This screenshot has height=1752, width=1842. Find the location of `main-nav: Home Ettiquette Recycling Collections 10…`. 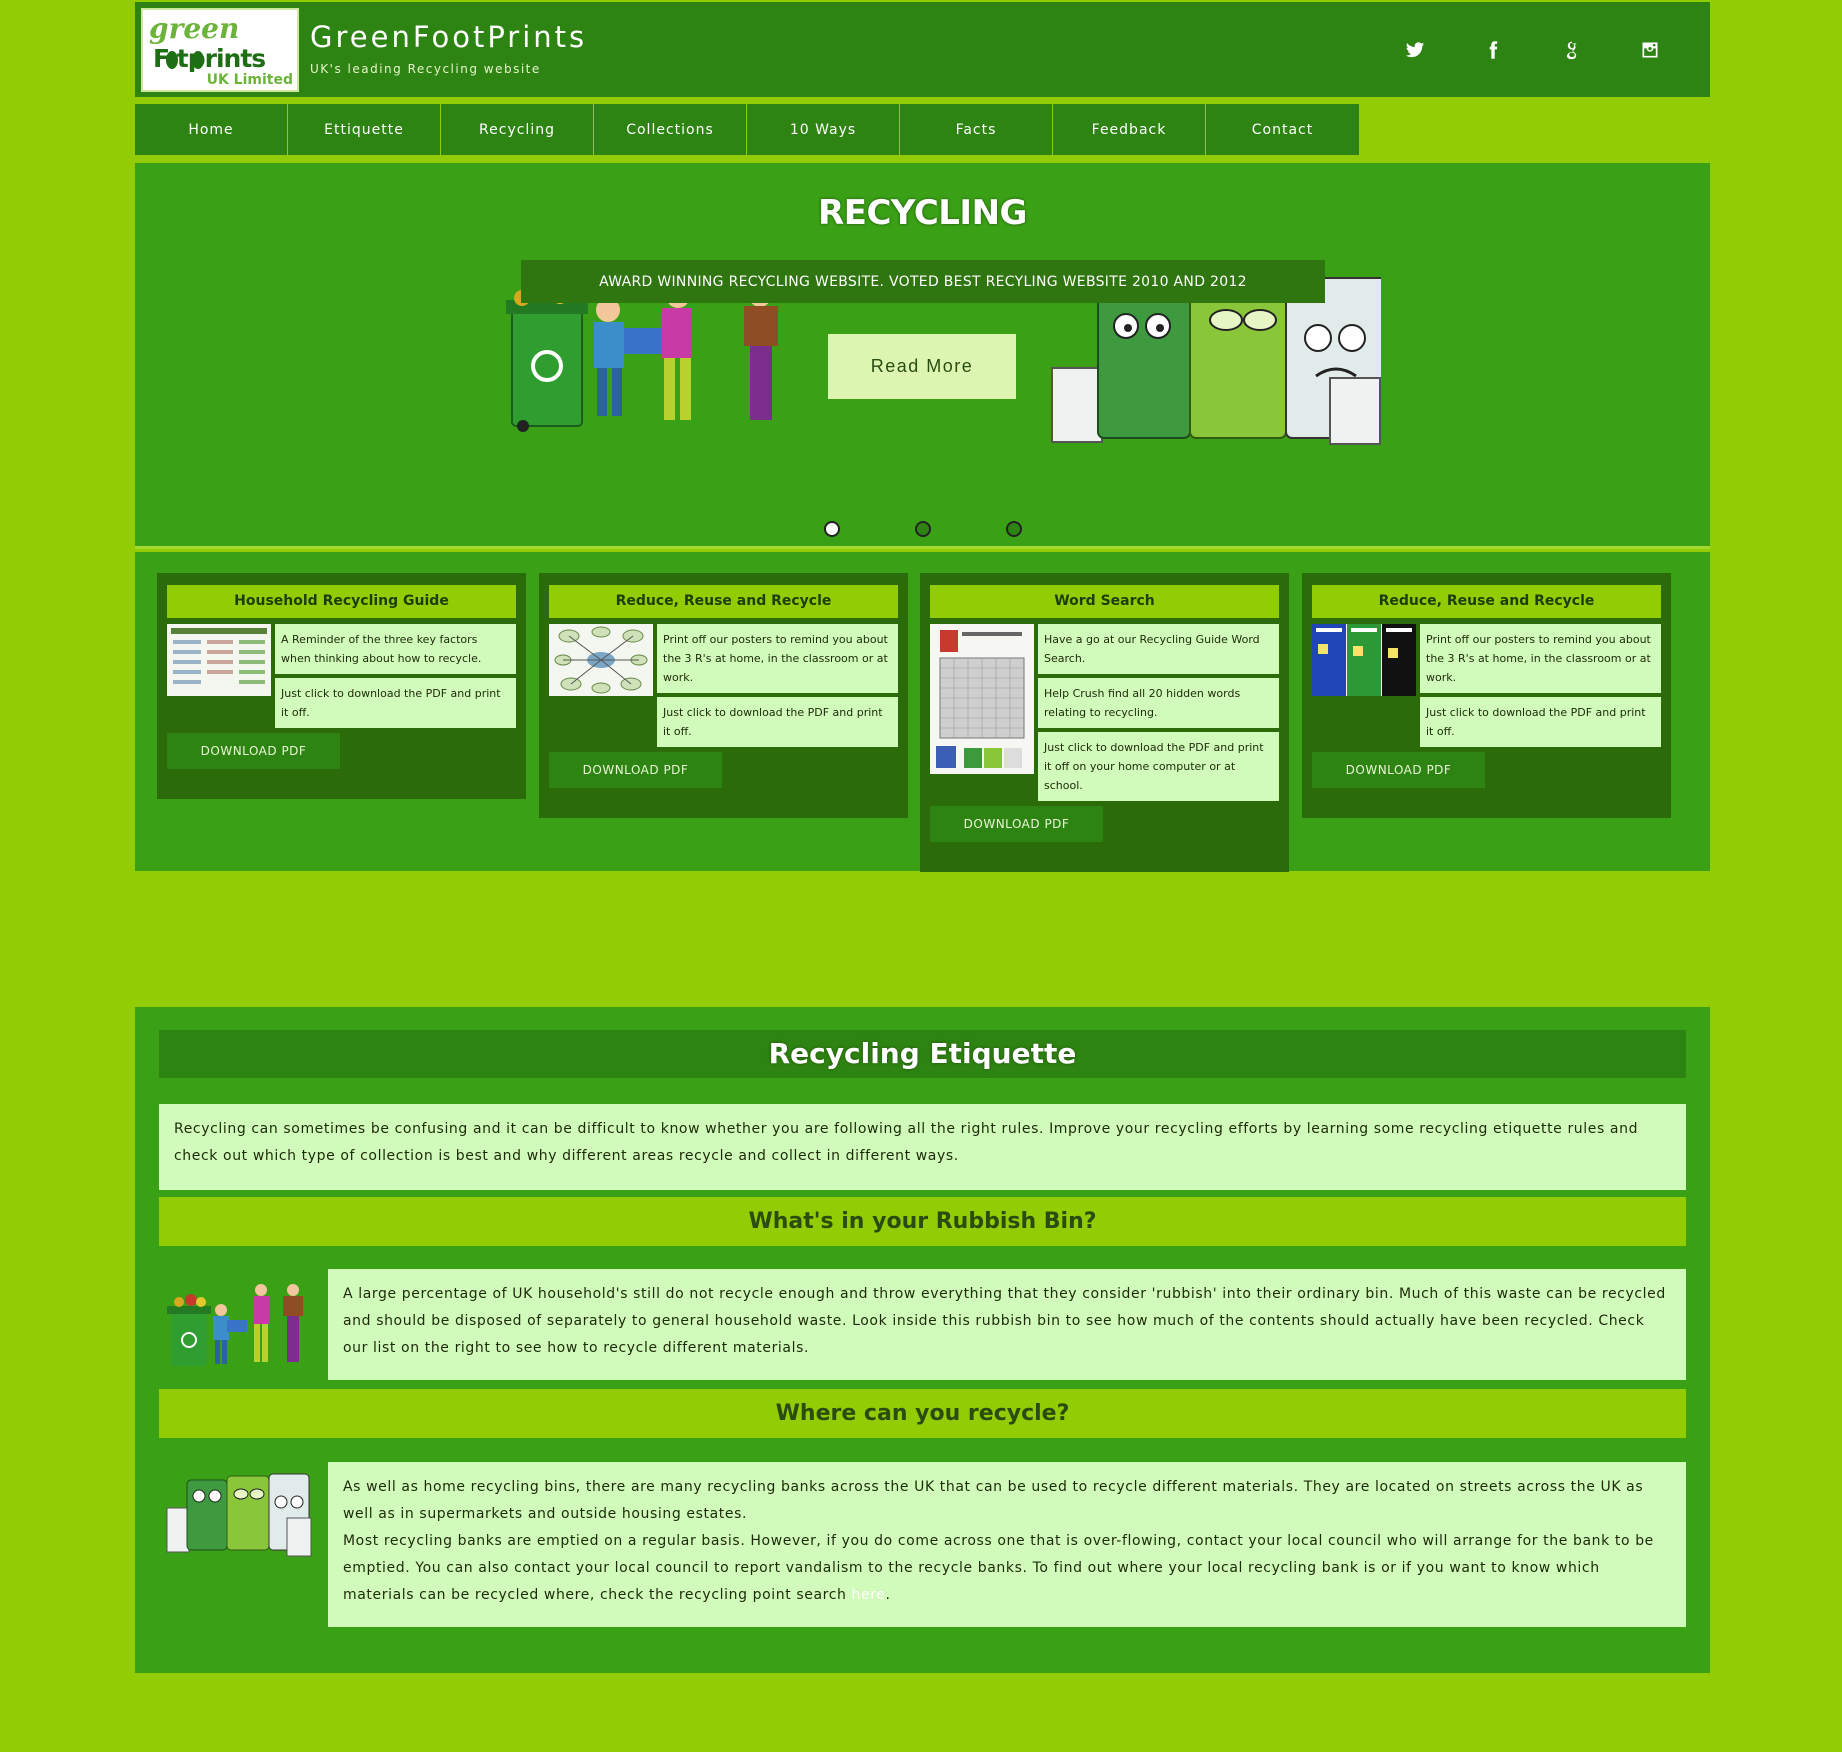

main-nav: Home Ettiquette Recycling Collections 10… is located at coordinates (922, 129).